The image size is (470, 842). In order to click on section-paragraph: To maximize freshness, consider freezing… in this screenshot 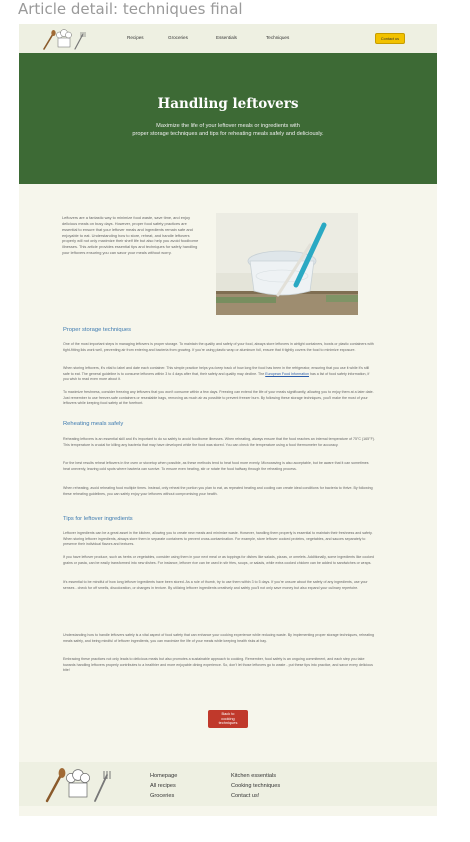, I will do `click(218, 398)`.